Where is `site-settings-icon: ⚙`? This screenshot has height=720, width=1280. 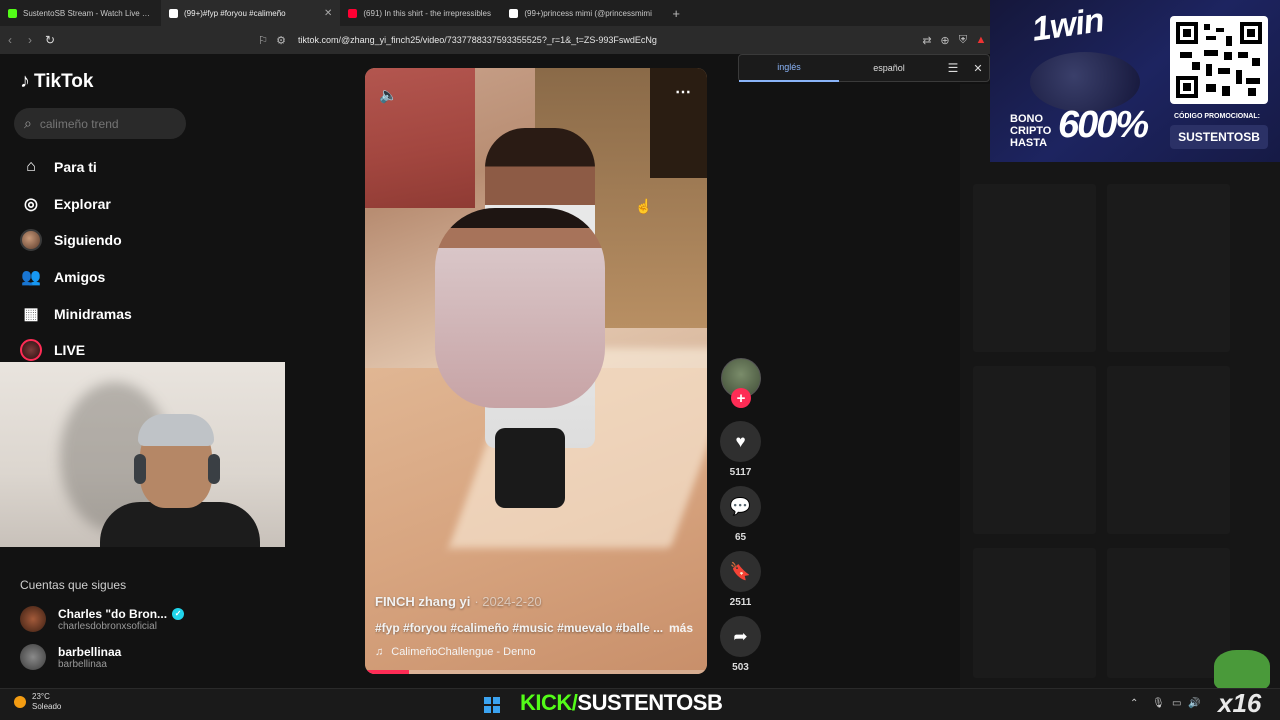
site-settings-icon: ⚙ is located at coordinates (281, 40).